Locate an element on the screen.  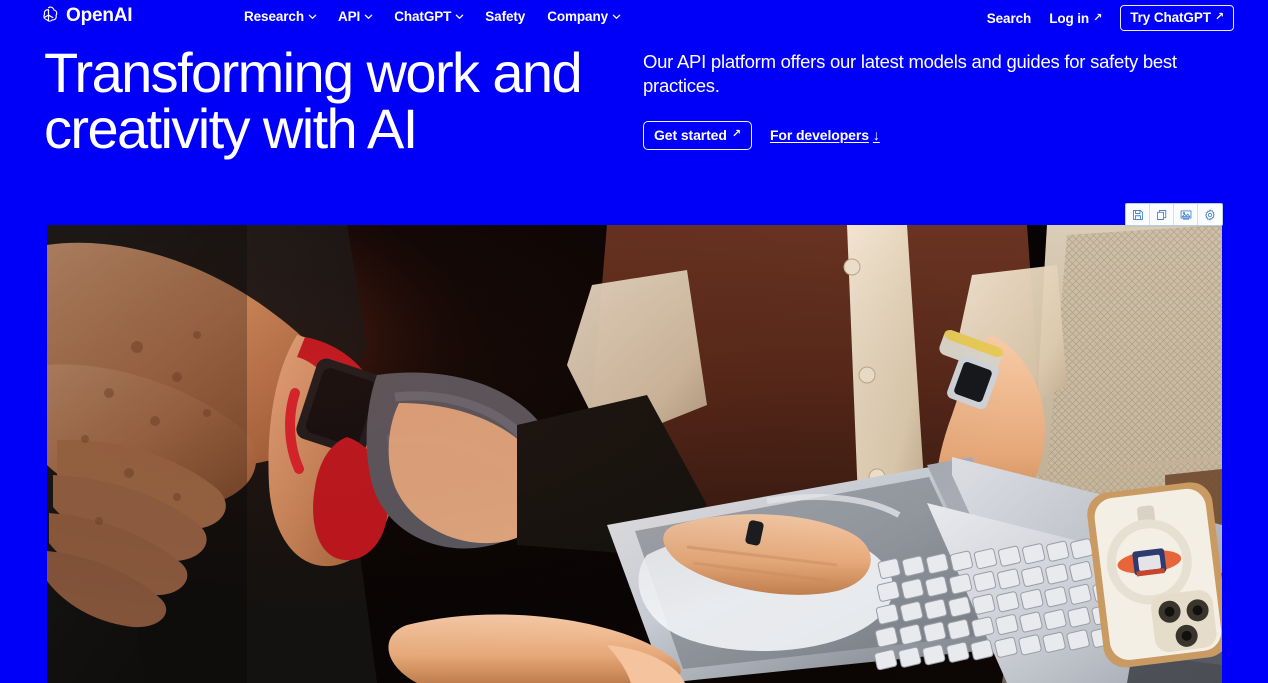
save-icon is located at coordinates (1138, 215).